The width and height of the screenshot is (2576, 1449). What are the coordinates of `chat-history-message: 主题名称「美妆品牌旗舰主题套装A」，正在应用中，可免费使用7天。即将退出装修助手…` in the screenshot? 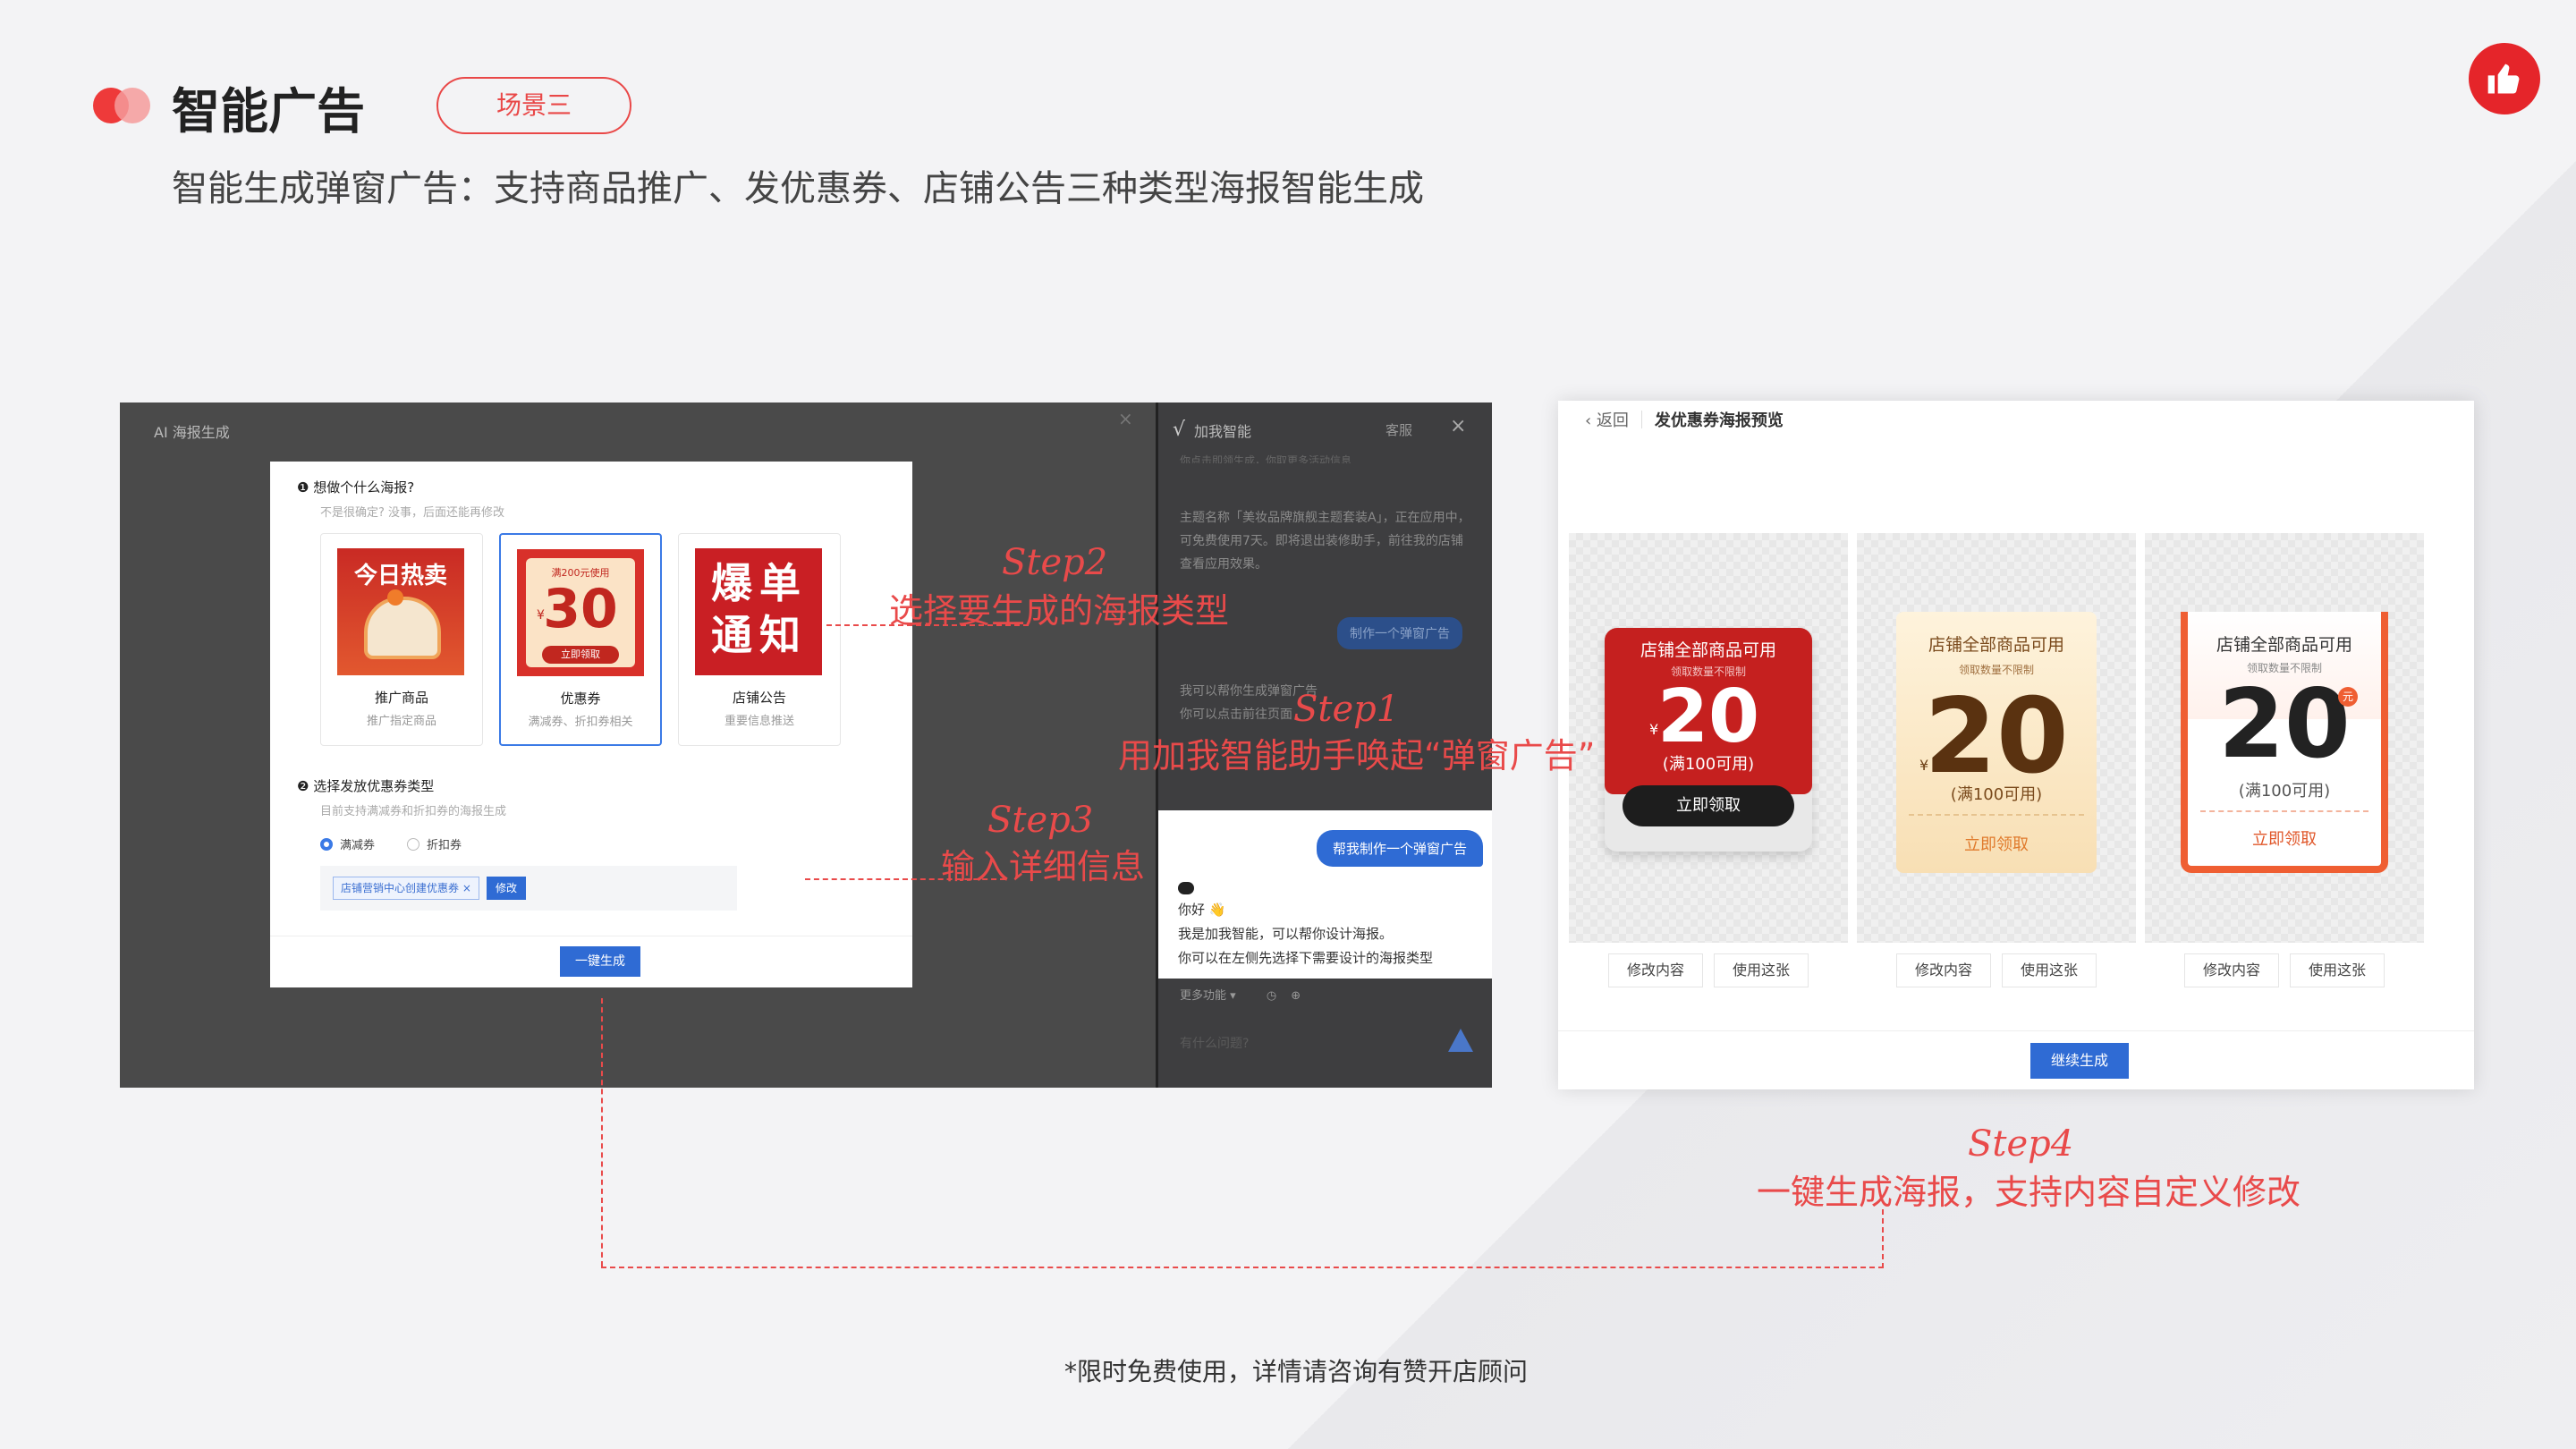 It's located at (1325, 541).